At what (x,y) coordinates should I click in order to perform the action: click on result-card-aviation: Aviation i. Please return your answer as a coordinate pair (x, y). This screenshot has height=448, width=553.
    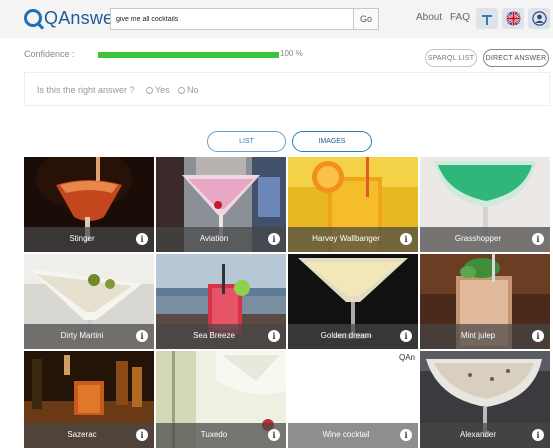
    Looking at the image, I should click on (221, 204).